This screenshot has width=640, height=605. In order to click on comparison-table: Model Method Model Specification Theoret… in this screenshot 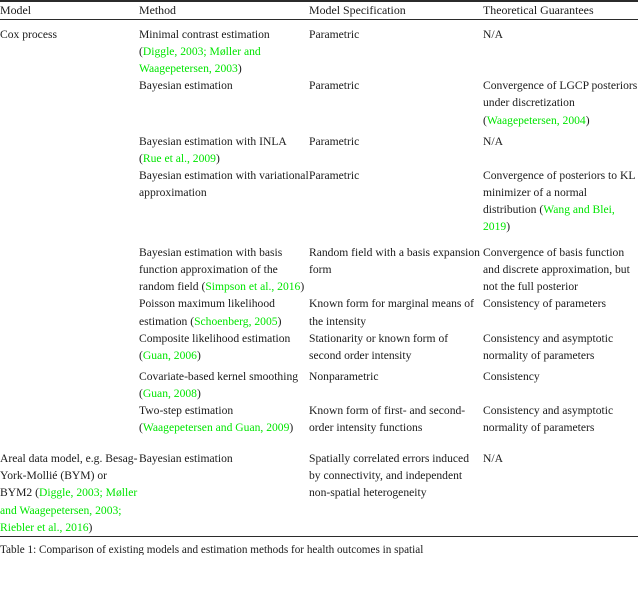, I will do `click(319, 10)`.